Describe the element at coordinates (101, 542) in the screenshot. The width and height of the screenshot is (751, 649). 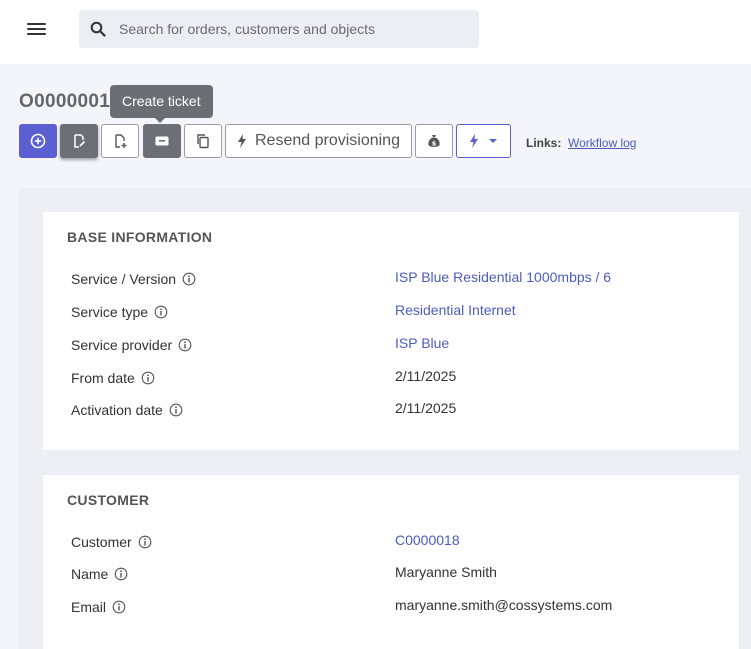
I see `field-label-text: Customer` at that location.